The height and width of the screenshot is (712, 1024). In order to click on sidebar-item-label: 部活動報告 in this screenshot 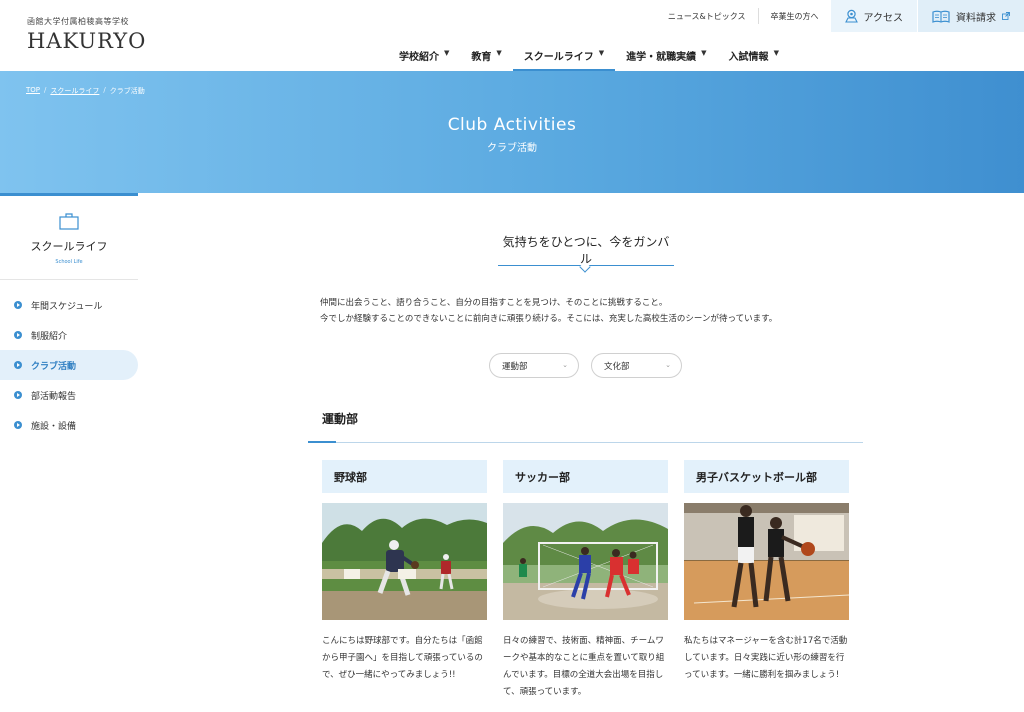, I will do `click(54, 396)`.